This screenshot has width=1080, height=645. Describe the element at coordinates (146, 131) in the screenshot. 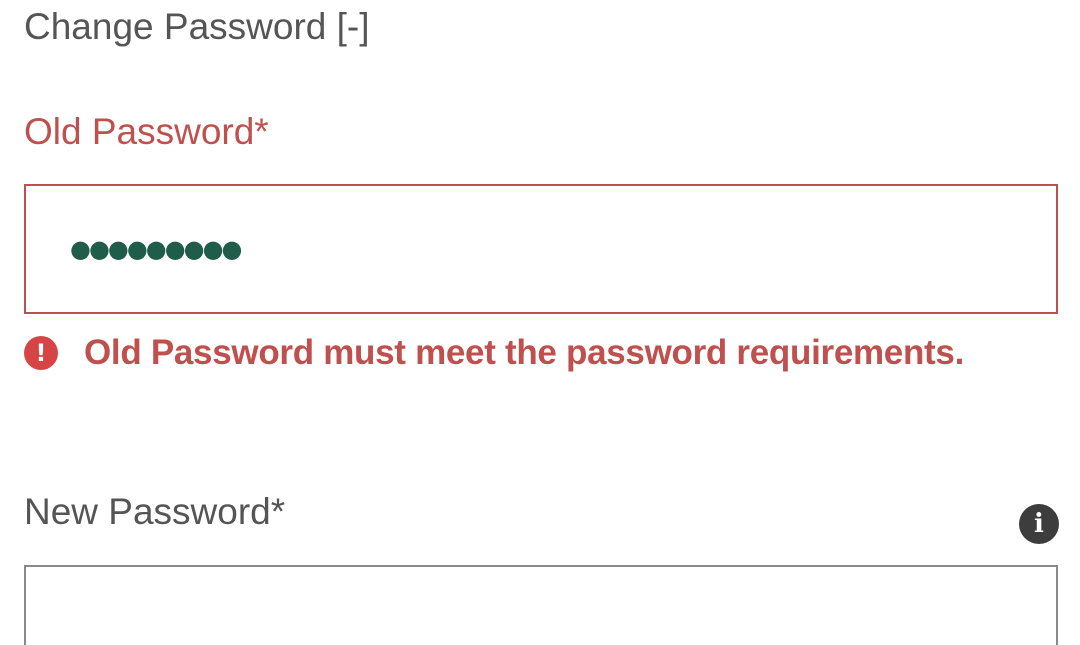

I see `old-password-label: Old Password*` at that location.